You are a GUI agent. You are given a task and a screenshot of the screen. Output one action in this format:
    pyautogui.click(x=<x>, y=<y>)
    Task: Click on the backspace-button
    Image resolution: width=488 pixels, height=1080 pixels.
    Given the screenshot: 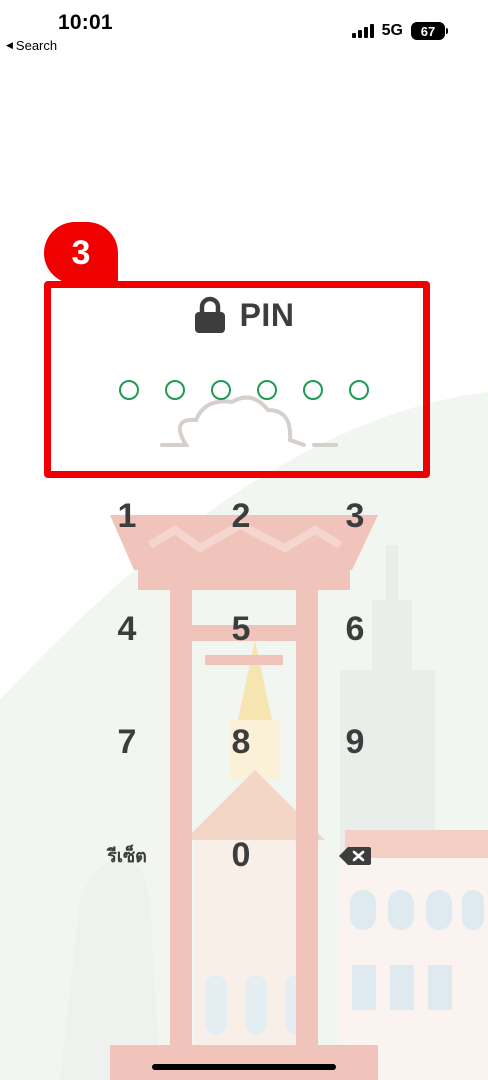 What is the action you would take?
    pyautogui.click(x=355, y=855)
    